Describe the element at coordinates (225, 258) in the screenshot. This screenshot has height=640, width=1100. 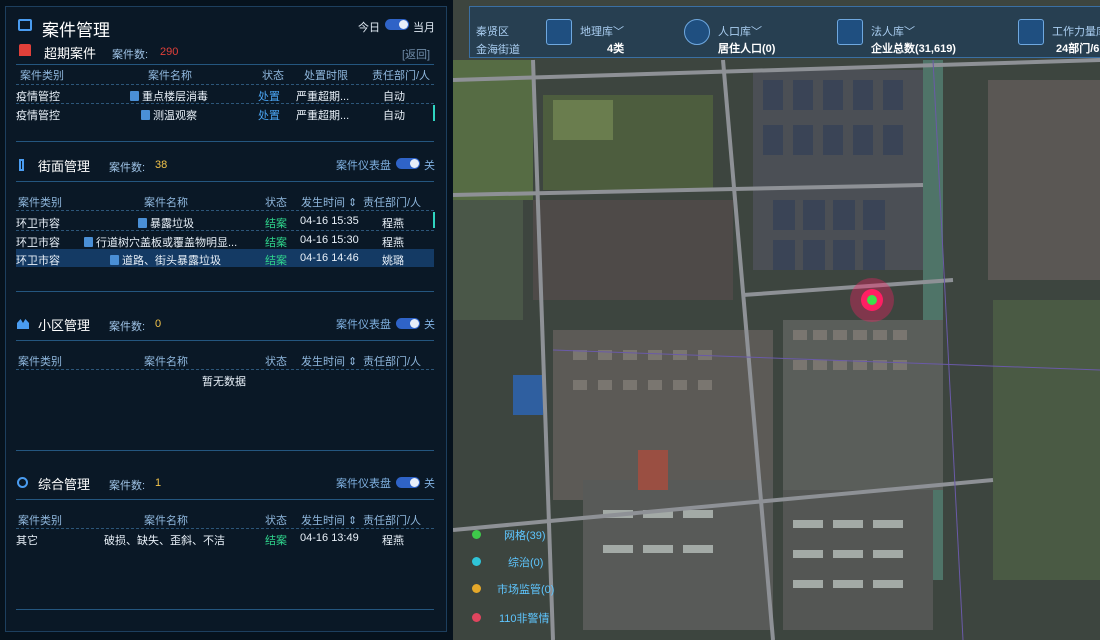
I see `selected-row-highlight` at that location.